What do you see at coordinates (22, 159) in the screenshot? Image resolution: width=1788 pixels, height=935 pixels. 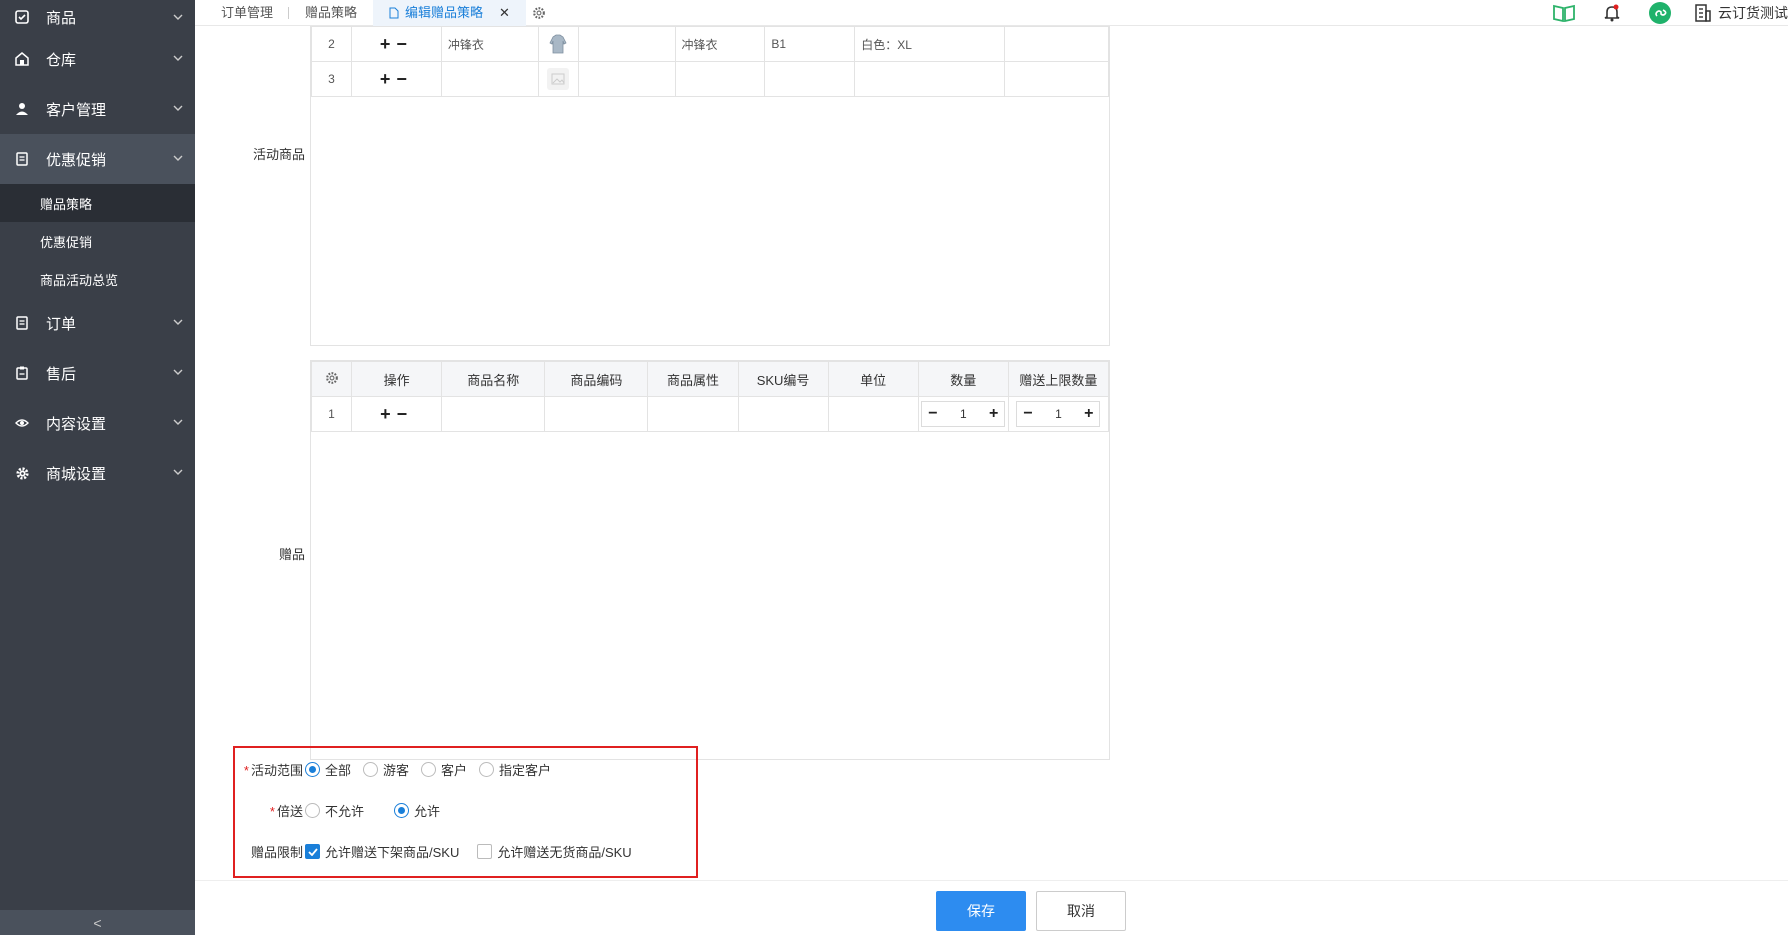 I see `promotion-icon` at bounding box center [22, 159].